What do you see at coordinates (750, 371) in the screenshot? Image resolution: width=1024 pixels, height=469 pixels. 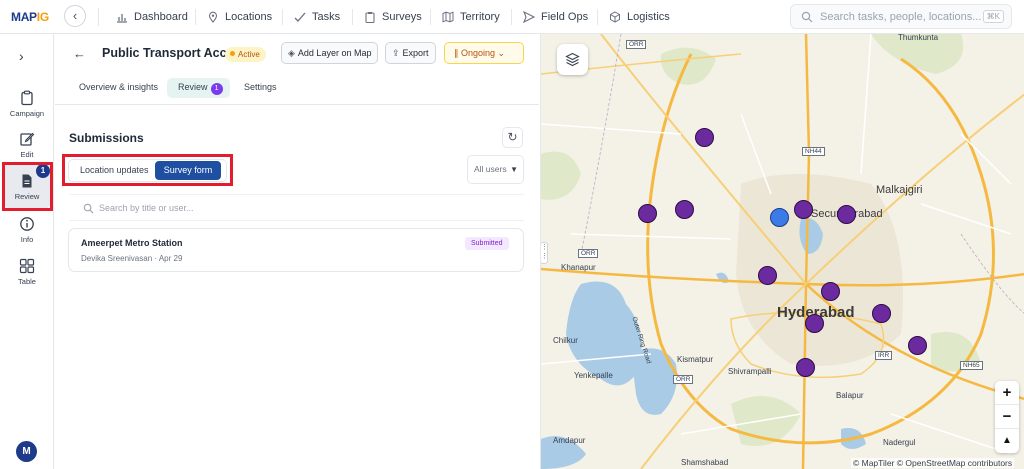 I see `map-label: Shivrampalli` at bounding box center [750, 371].